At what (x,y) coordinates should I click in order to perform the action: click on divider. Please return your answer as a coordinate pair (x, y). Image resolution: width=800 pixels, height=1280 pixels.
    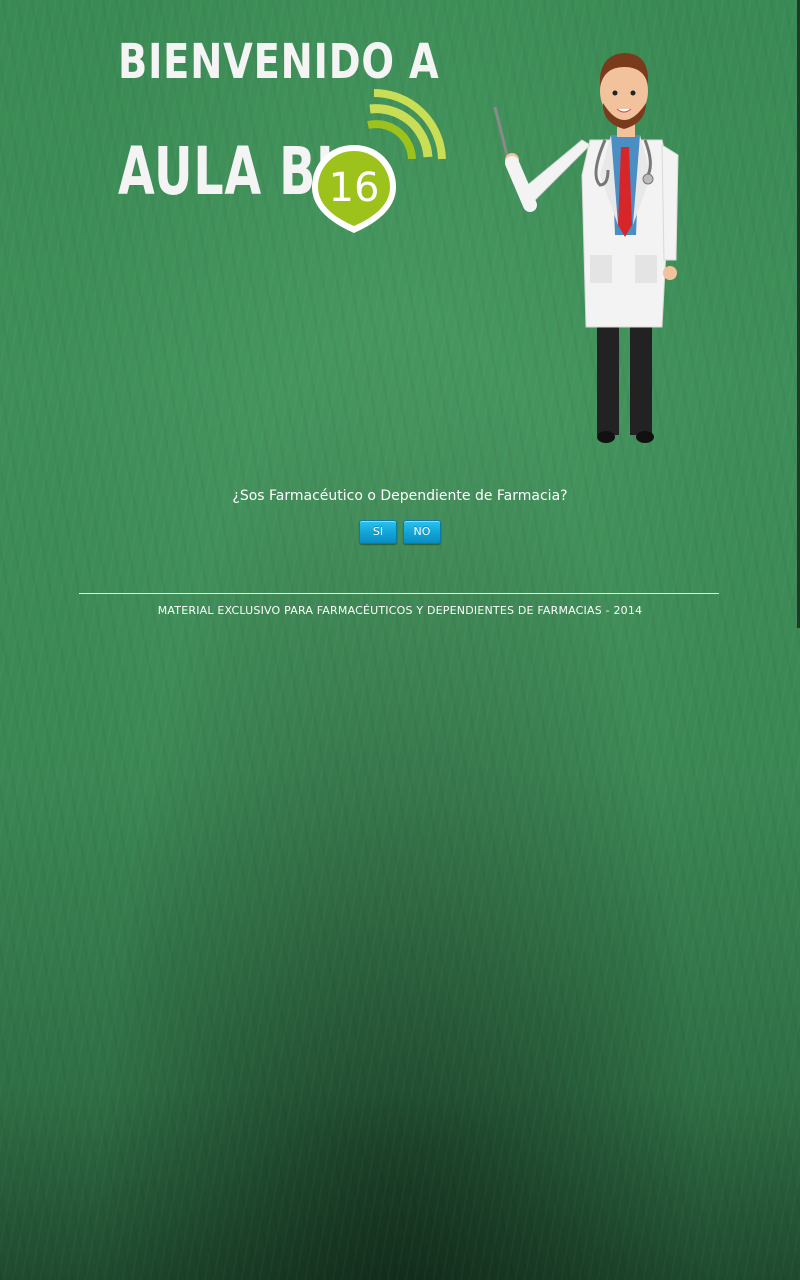
    Looking at the image, I should click on (399, 593).